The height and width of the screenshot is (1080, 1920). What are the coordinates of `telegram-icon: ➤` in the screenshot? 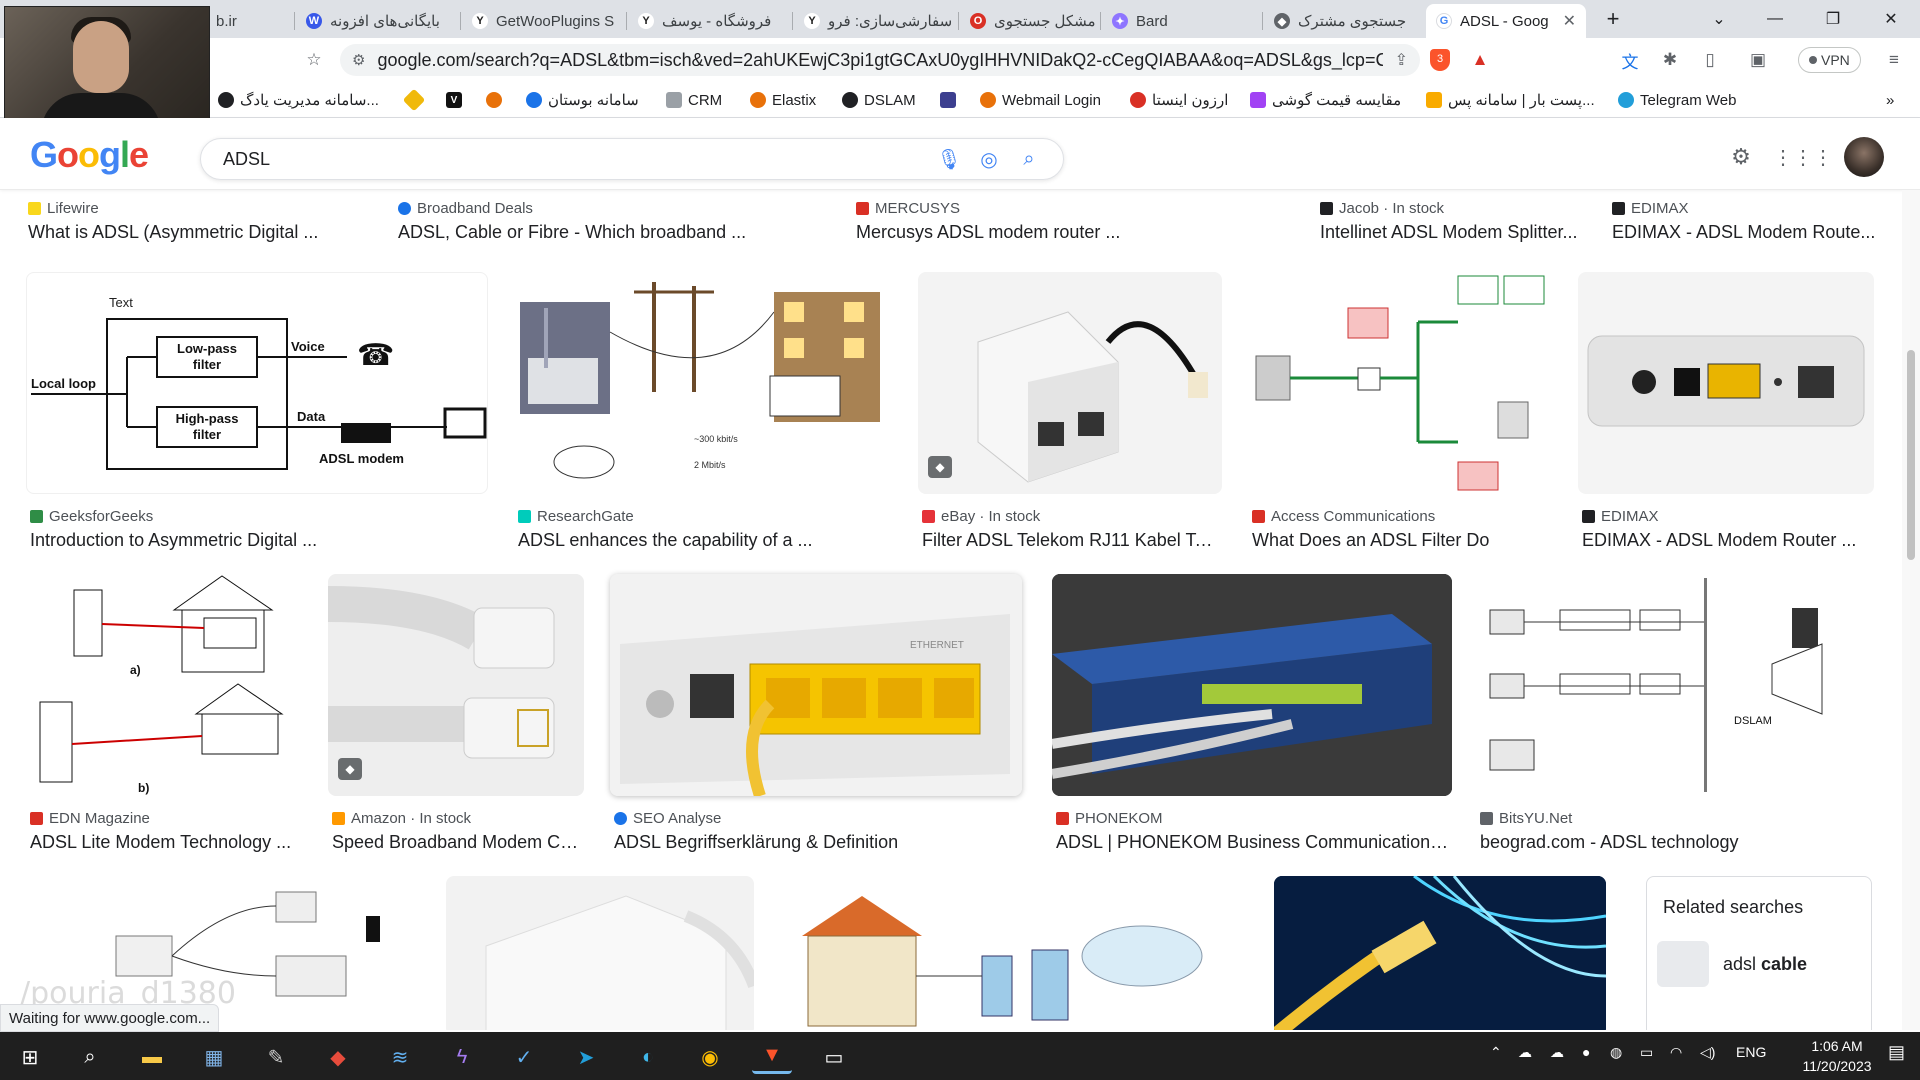 It's located at (586, 1057).